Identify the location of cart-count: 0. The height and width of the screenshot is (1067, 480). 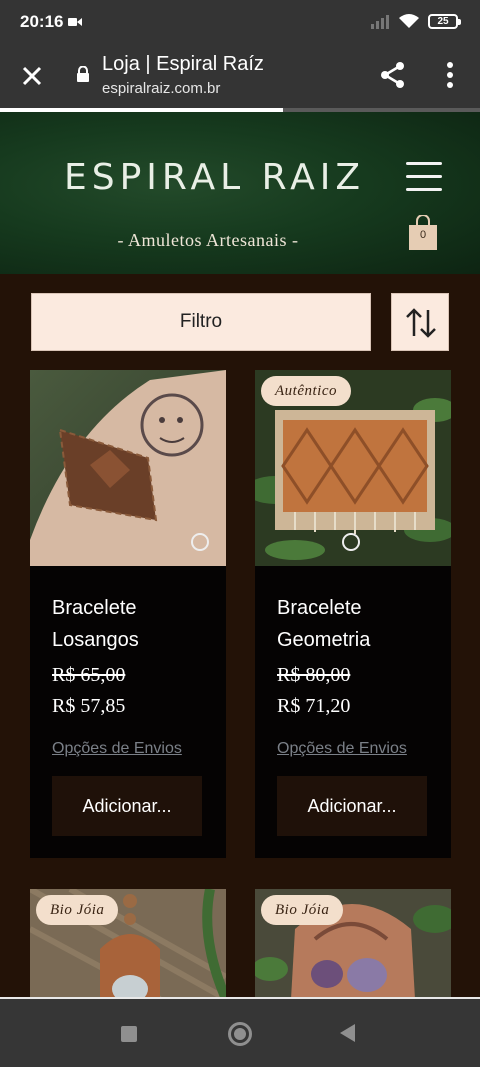
(423, 235).